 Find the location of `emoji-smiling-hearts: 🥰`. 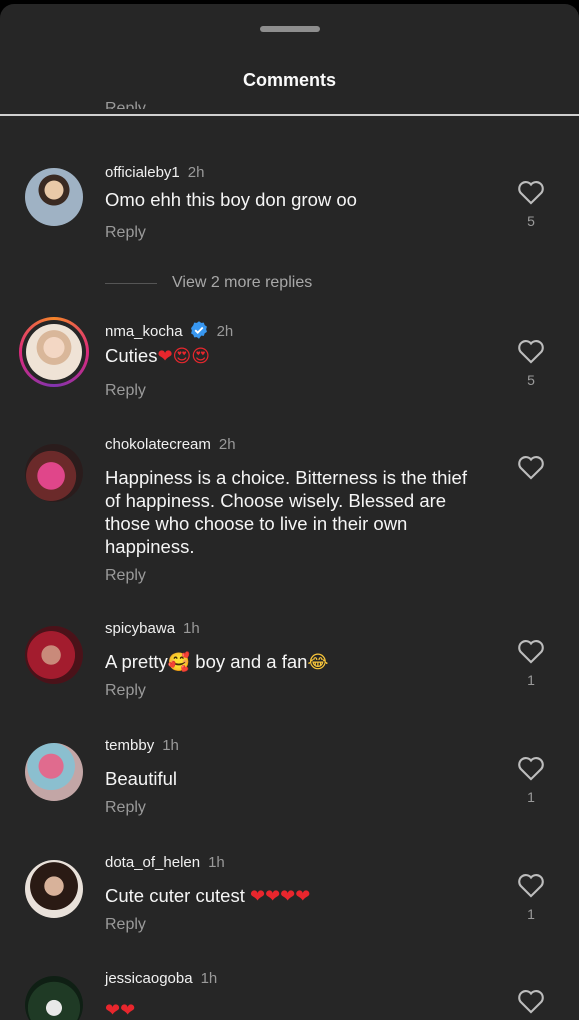

emoji-smiling-hearts: 🥰 is located at coordinates (179, 662).